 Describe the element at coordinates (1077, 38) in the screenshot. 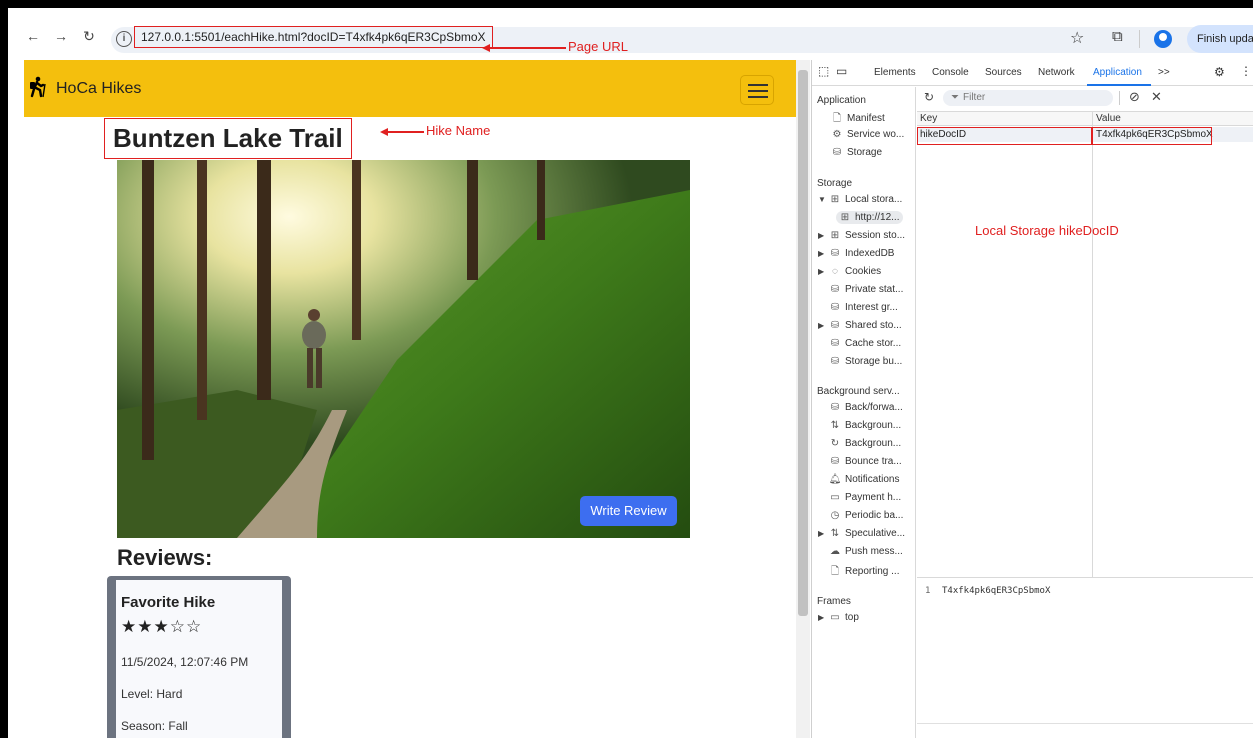

I see `bookmark-star-icon: ☆` at that location.